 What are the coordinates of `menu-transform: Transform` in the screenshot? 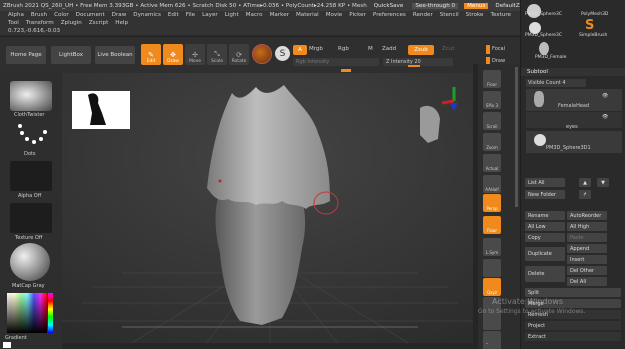 It's located at (40, 23).